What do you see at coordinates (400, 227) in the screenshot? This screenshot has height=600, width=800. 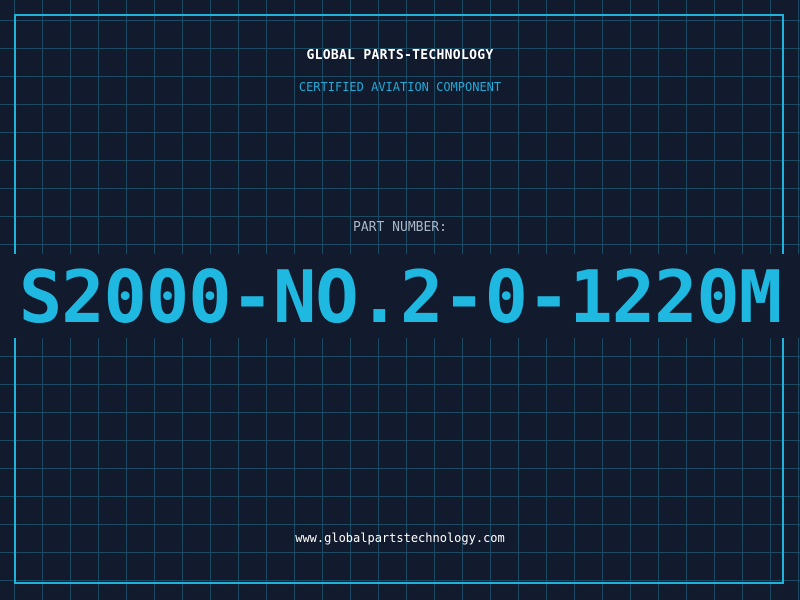 I see `part-number-label: PART NUMBER:` at bounding box center [400, 227].